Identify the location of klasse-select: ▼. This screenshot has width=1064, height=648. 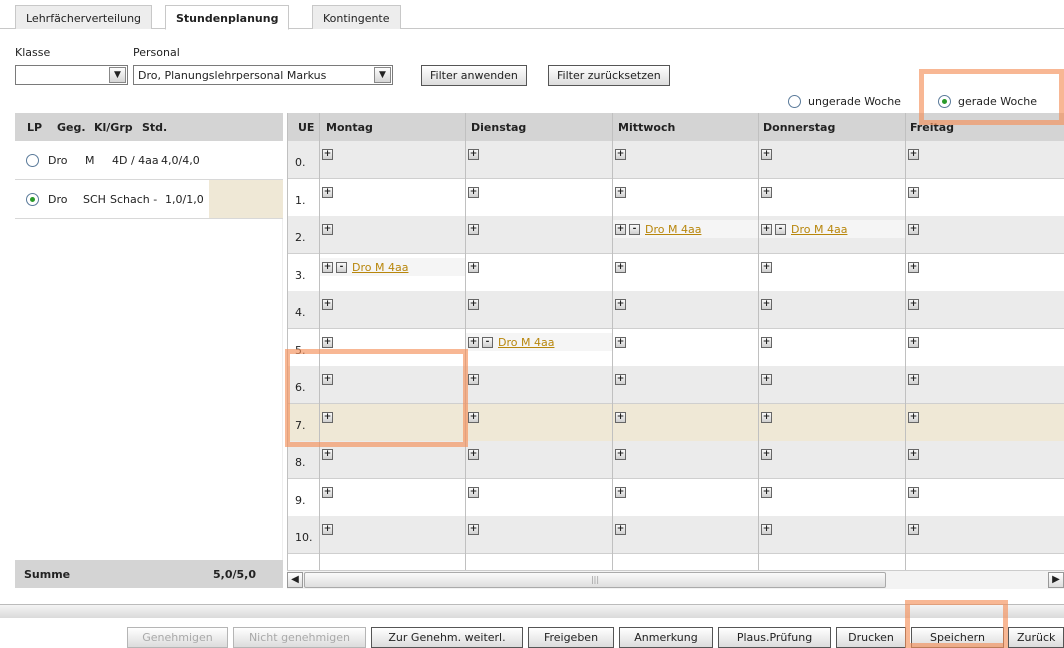
(71, 75).